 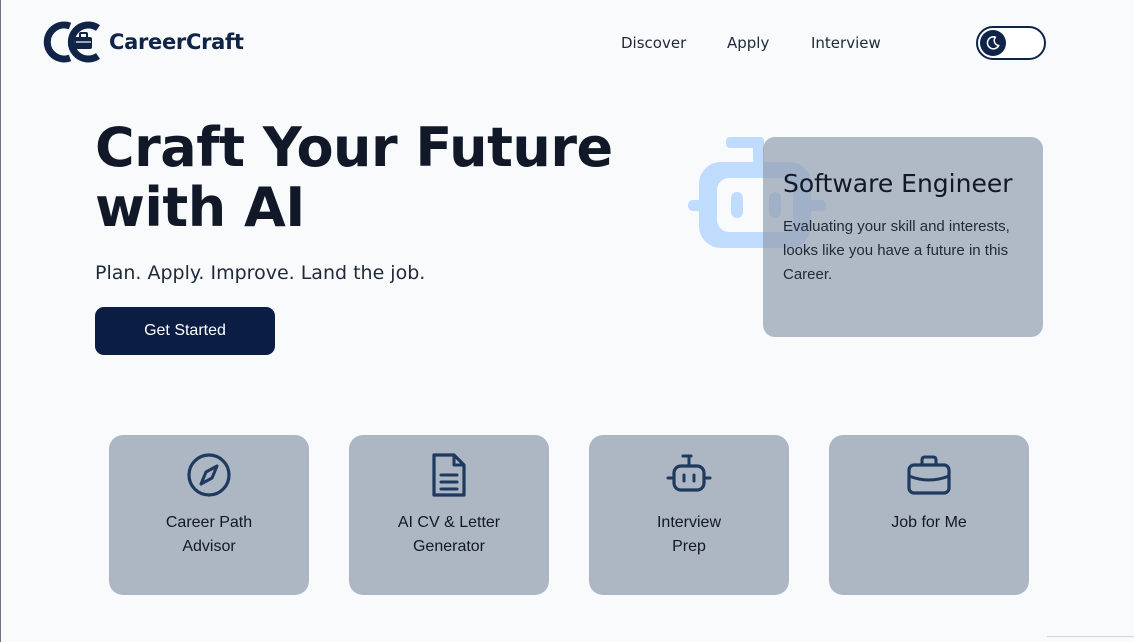 What do you see at coordinates (846, 43) in the screenshot?
I see `nav-interview: Interview` at bounding box center [846, 43].